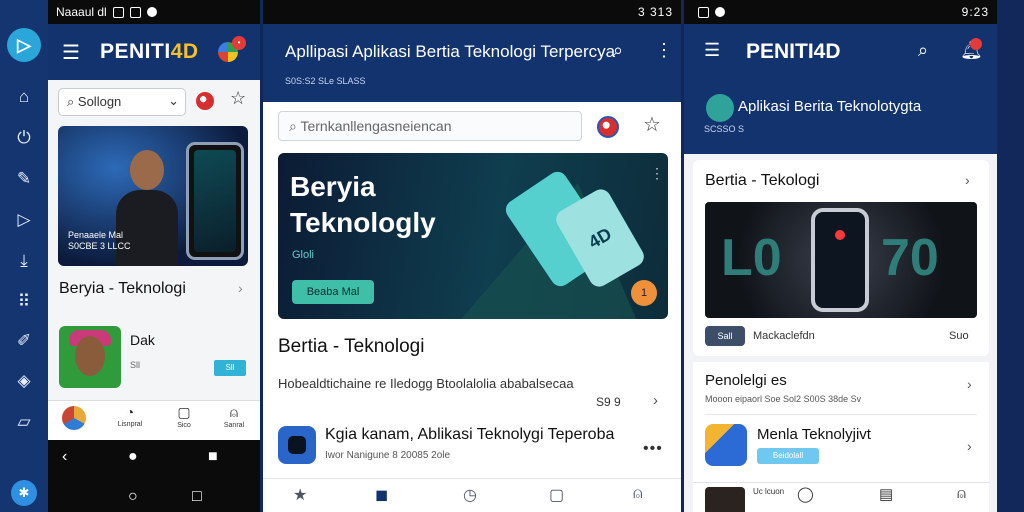  I want to click on list-item-title: Kgia kanam, Ablikasi Teknolygi Teperoba, so click(469, 435).